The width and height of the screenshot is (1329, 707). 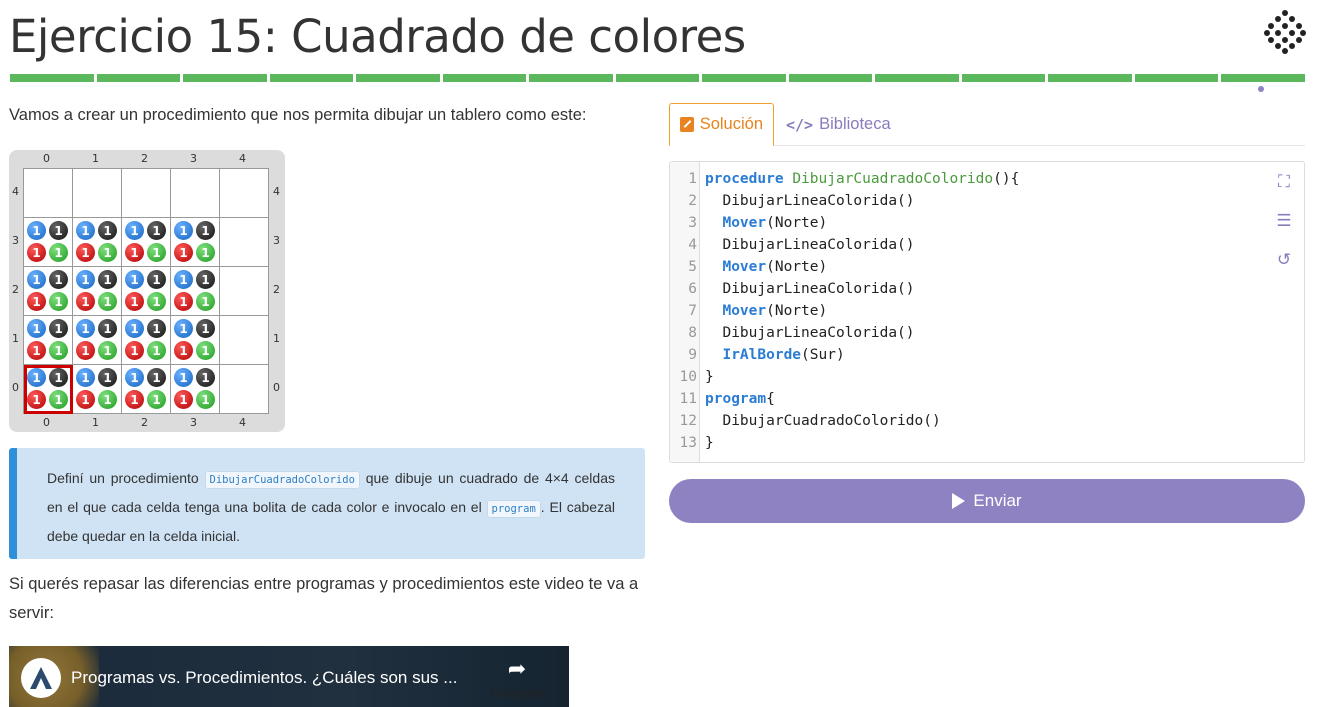 What do you see at coordinates (513, 509) in the screenshot?
I see `program-keyword-code: program` at bounding box center [513, 509].